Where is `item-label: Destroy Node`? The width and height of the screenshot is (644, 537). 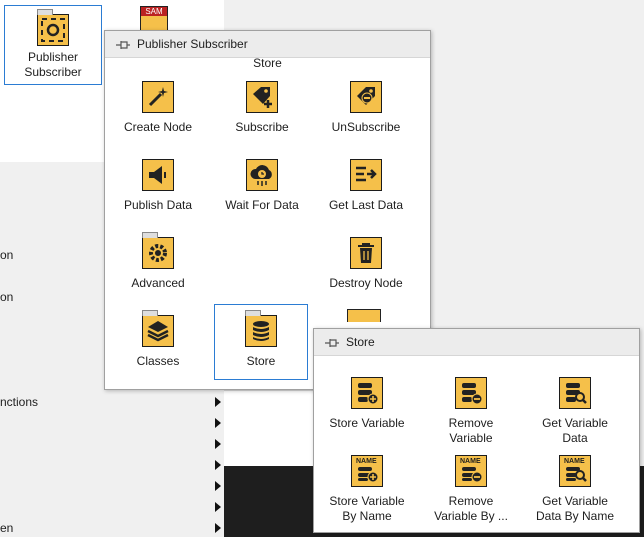 item-label: Destroy Node is located at coordinates (366, 283).